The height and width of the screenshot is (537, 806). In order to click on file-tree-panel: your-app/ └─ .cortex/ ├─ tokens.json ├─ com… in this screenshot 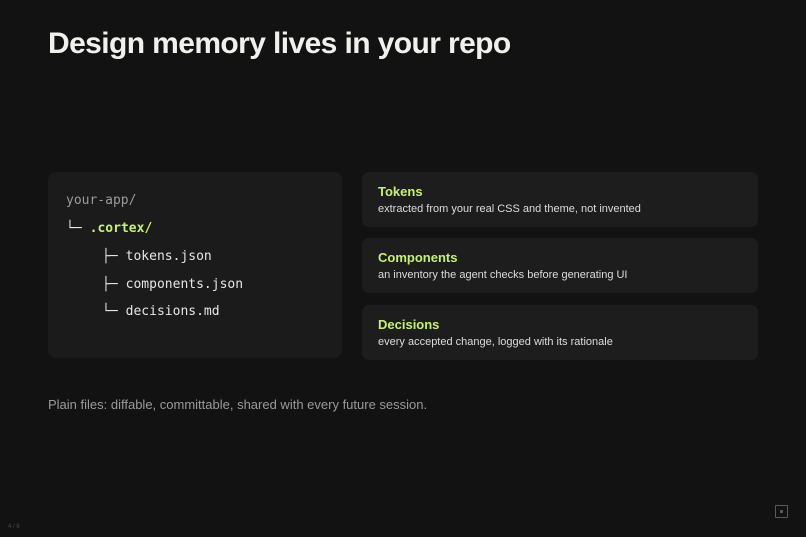, I will do `click(195, 265)`.